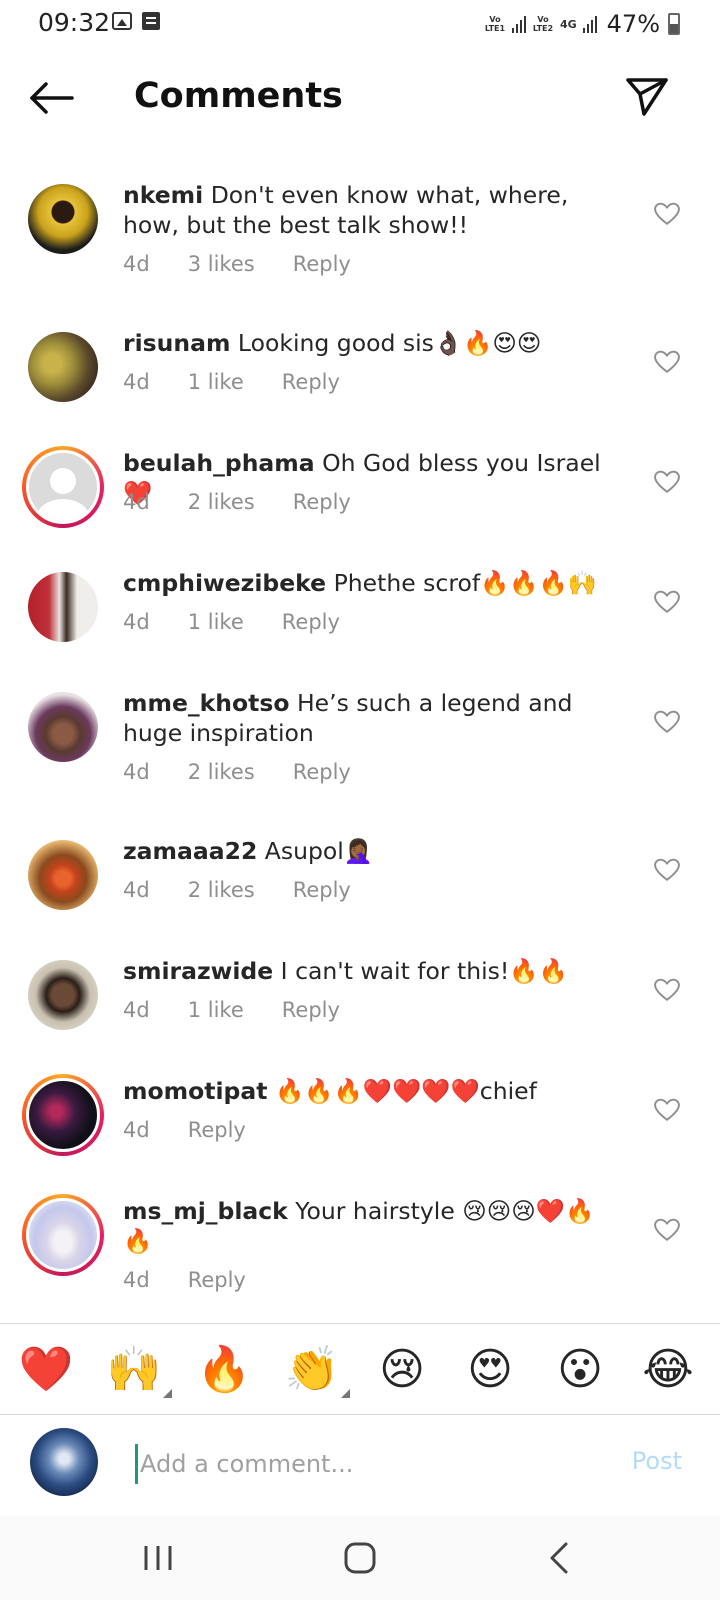  I want to click on status-bar: 09:32 Vo LTE1 Vo LTE2 4G 47%, so click(360, 23).